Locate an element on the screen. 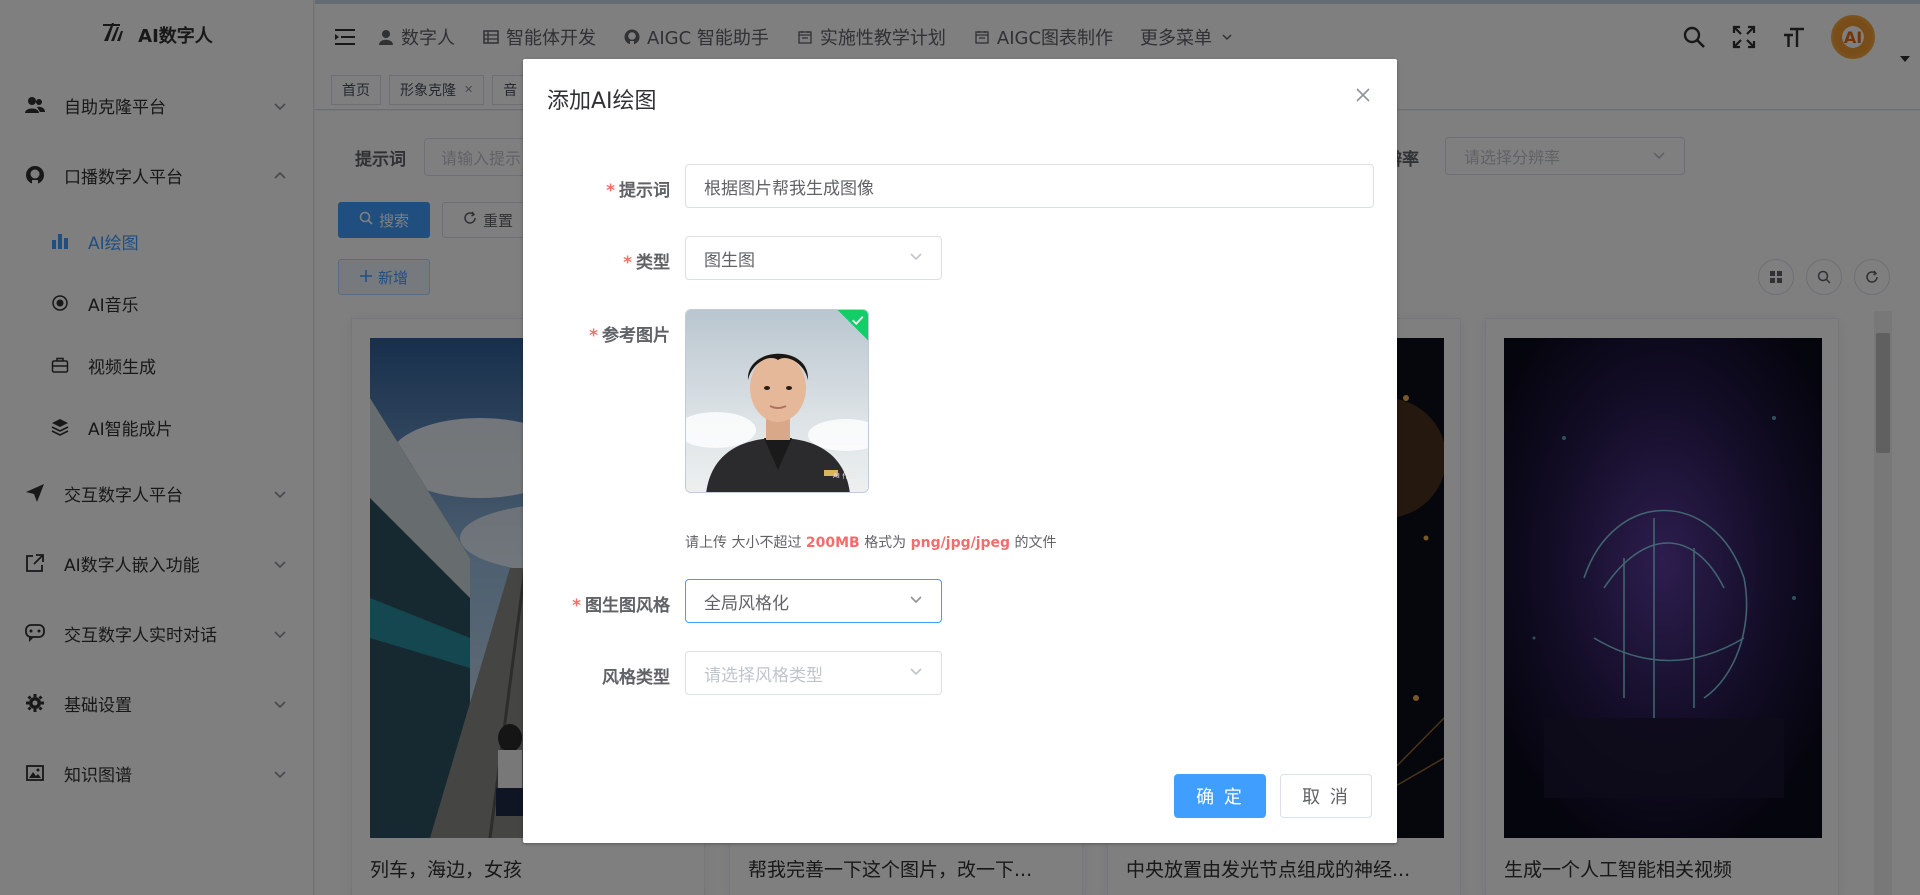 This screenshot has width=1920, height=895. hint-size: 200MB is located at coordinates (832, 543).